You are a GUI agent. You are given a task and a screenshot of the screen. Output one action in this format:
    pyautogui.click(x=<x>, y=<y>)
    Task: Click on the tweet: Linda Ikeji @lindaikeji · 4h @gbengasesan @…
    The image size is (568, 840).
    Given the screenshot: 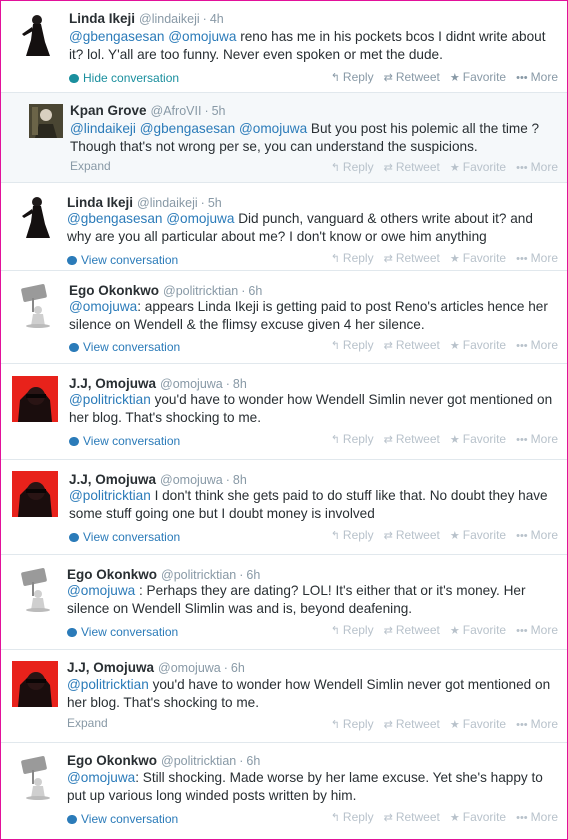 What is the action you would take?
    pyautogui.click(x=284, y=47)
    